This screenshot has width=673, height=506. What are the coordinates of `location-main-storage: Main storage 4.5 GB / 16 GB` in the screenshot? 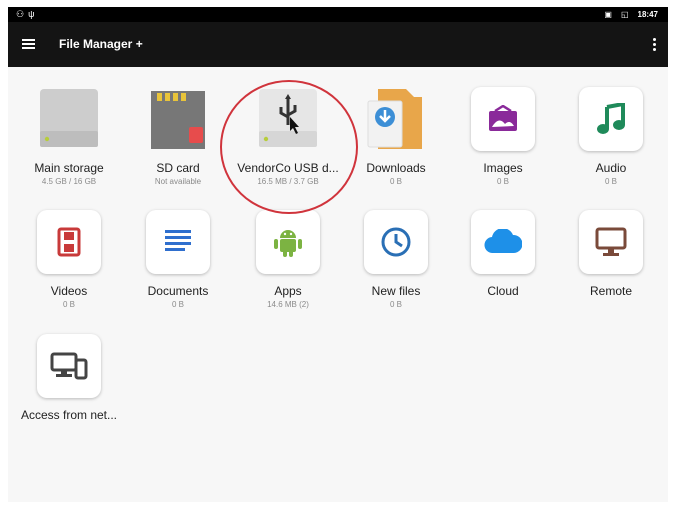 It's located at (69, 136).